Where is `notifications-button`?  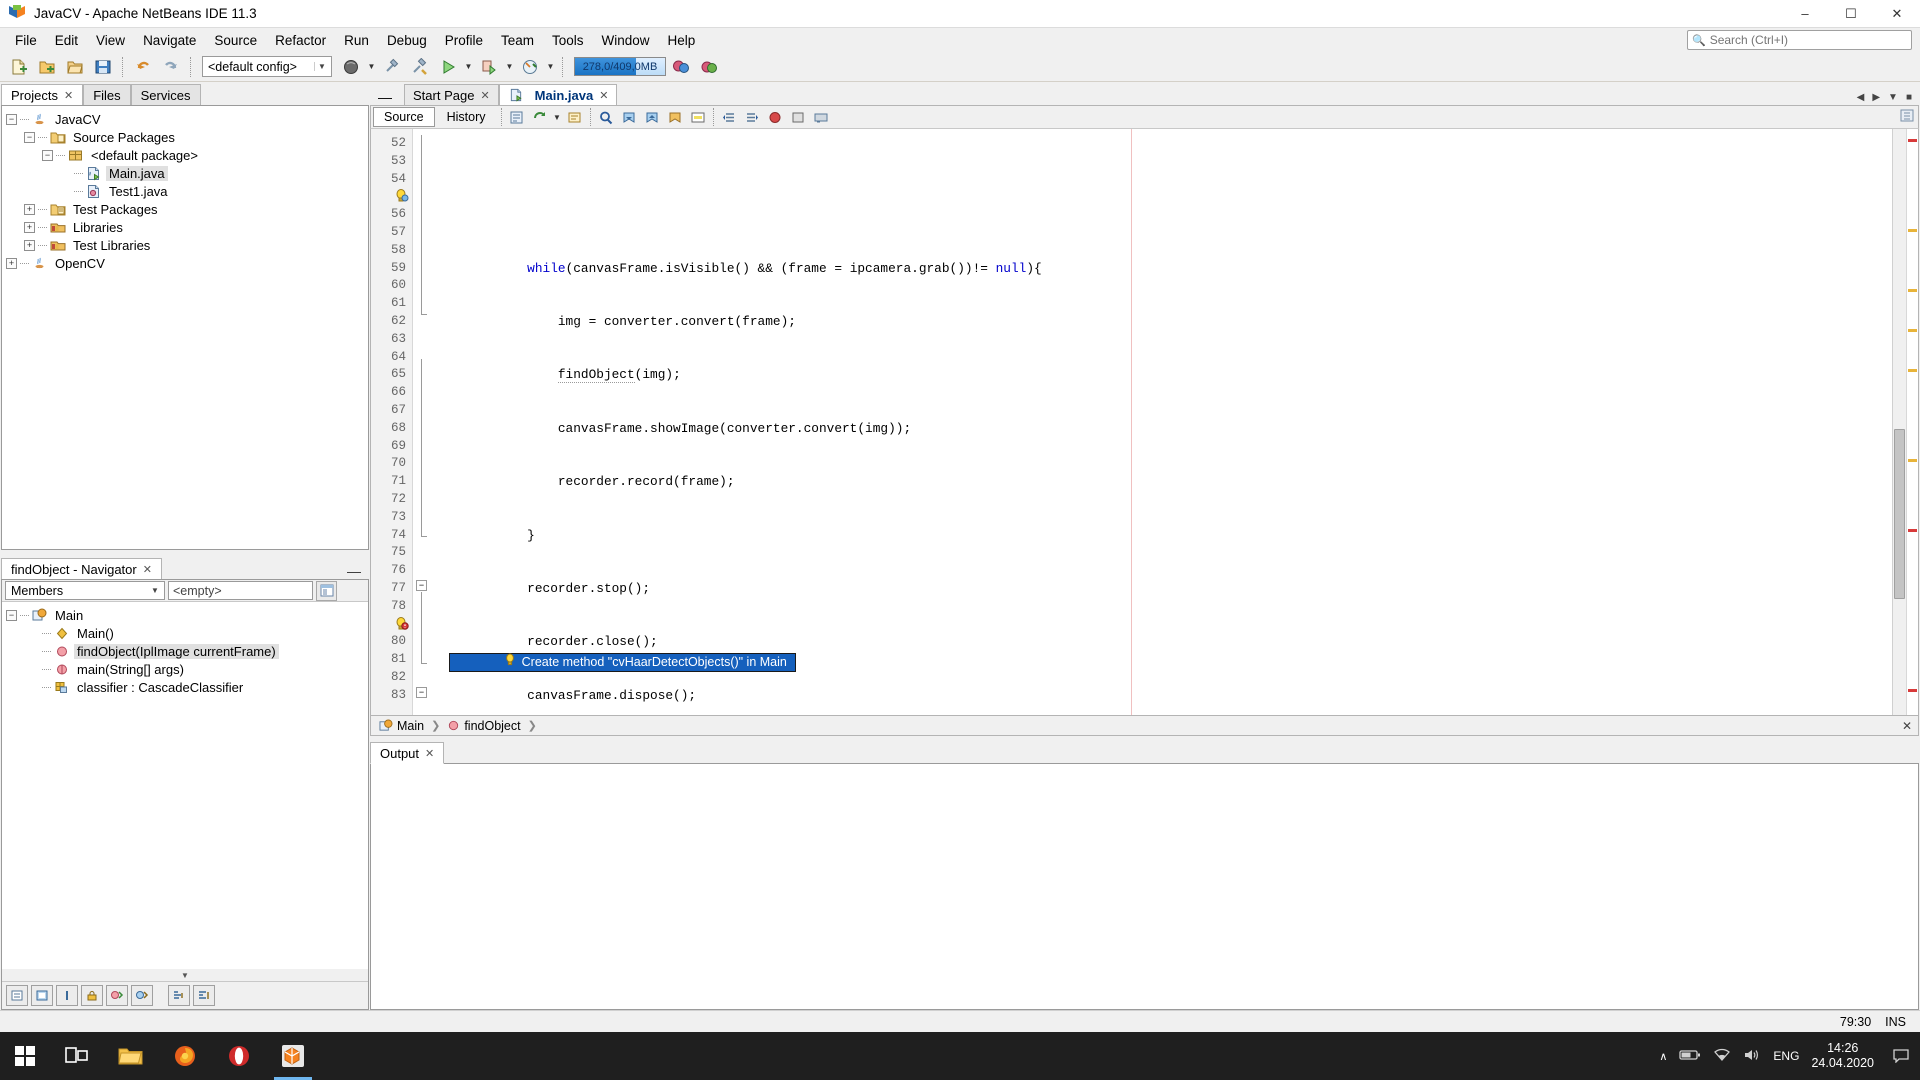 notifications-button is located at coordinates (709, 67).